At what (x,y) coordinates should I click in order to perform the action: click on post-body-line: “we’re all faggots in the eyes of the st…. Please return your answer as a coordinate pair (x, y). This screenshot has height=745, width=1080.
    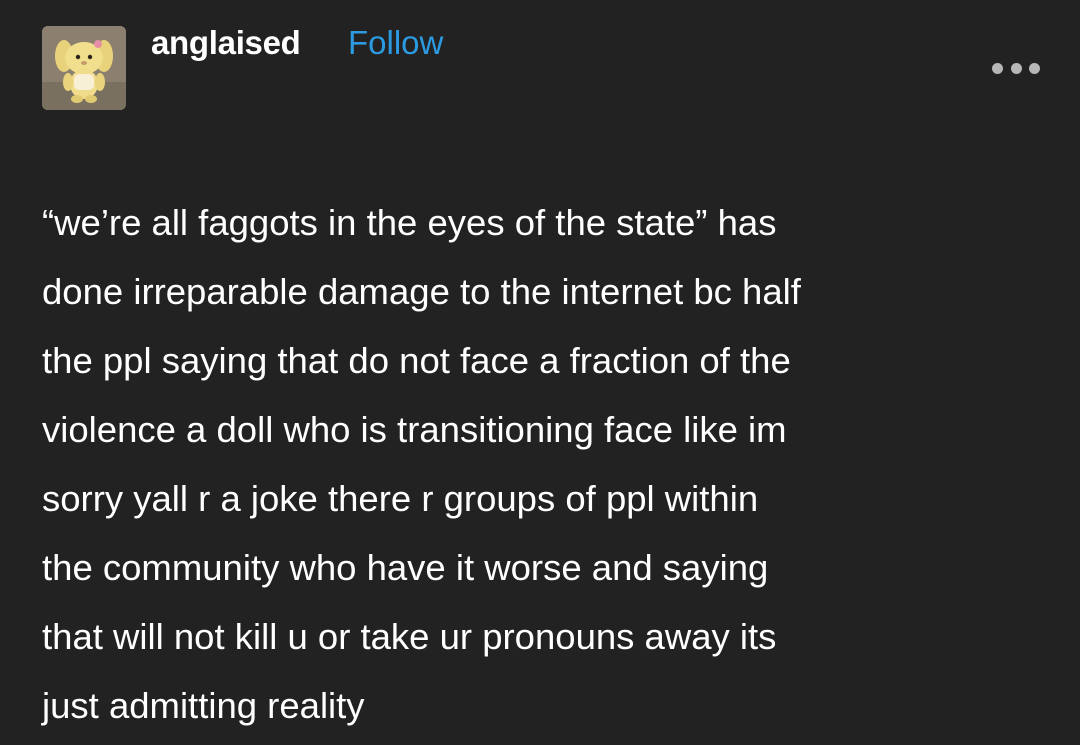
    Looking at the image, I should click on (409, 222).